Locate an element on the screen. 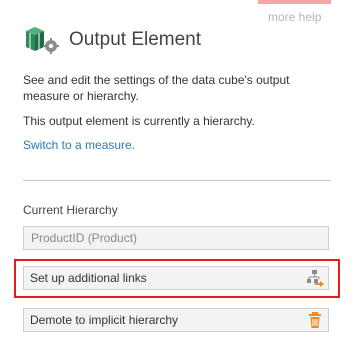 The image size is (355, 351). hierarchy-link-icon is located at coordinates (315, 278).